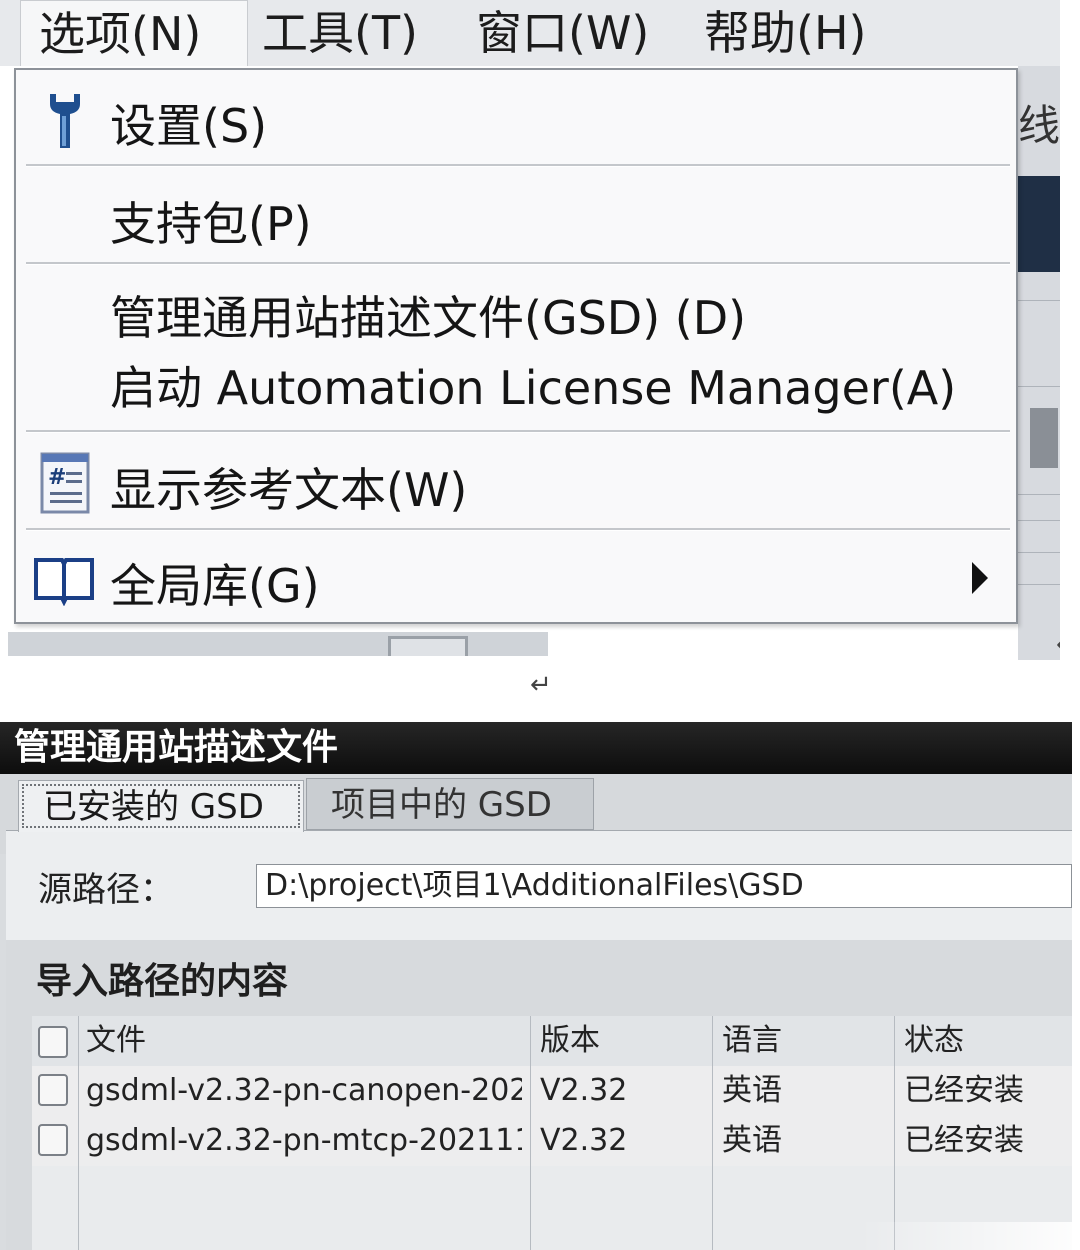 The image size is (1080, 1250). Describe the element at coordinates (1044, 438) in the screenshot. I see `background-element` at that location.